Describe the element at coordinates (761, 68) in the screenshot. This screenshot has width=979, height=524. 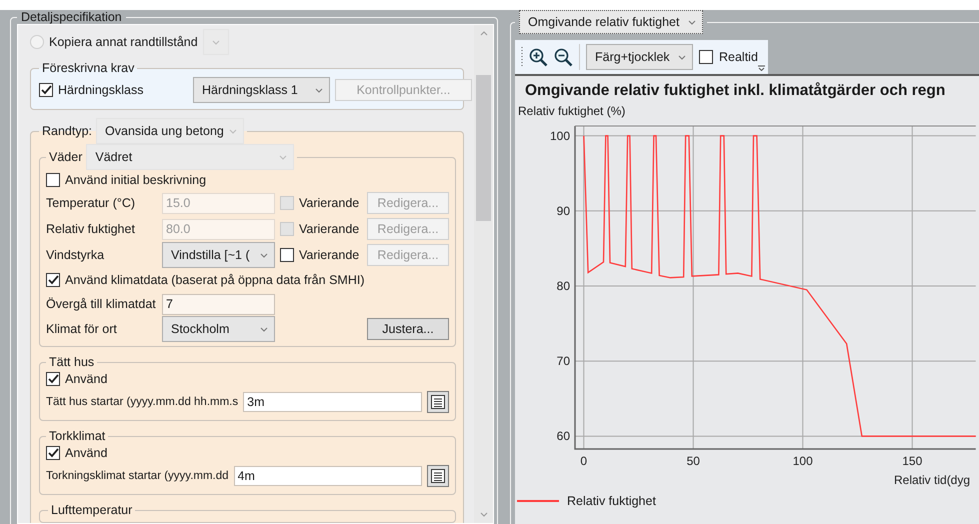
I see `overflow-icon` at that location.